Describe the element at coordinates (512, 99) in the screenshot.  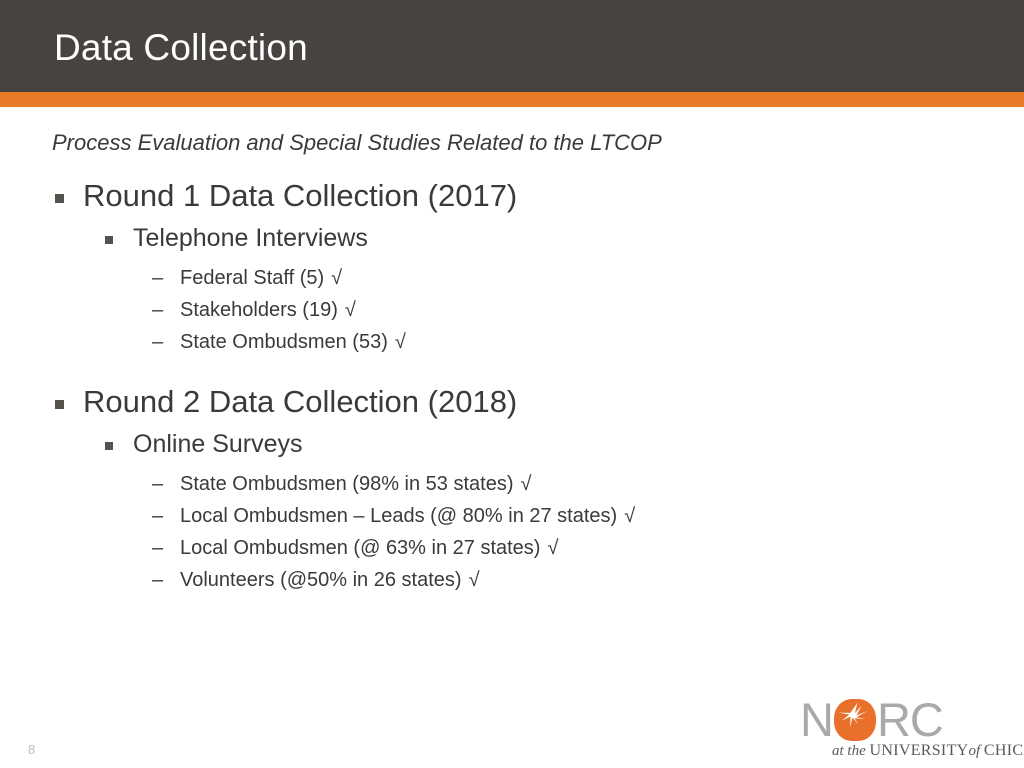
I see `accent-stripe` at that location.